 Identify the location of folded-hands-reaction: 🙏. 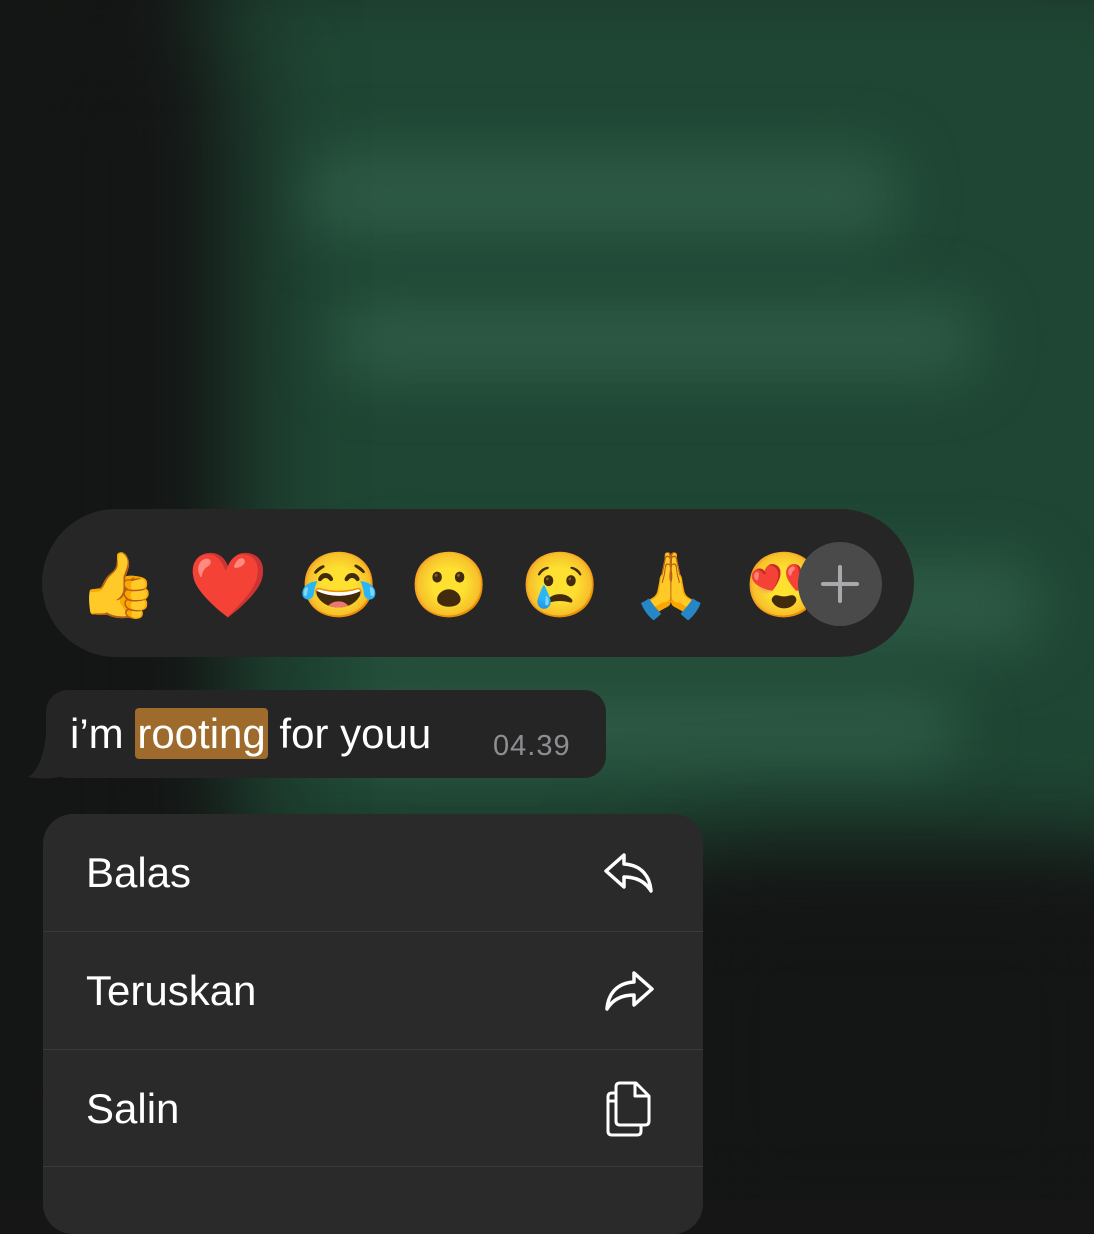
(671, 585).